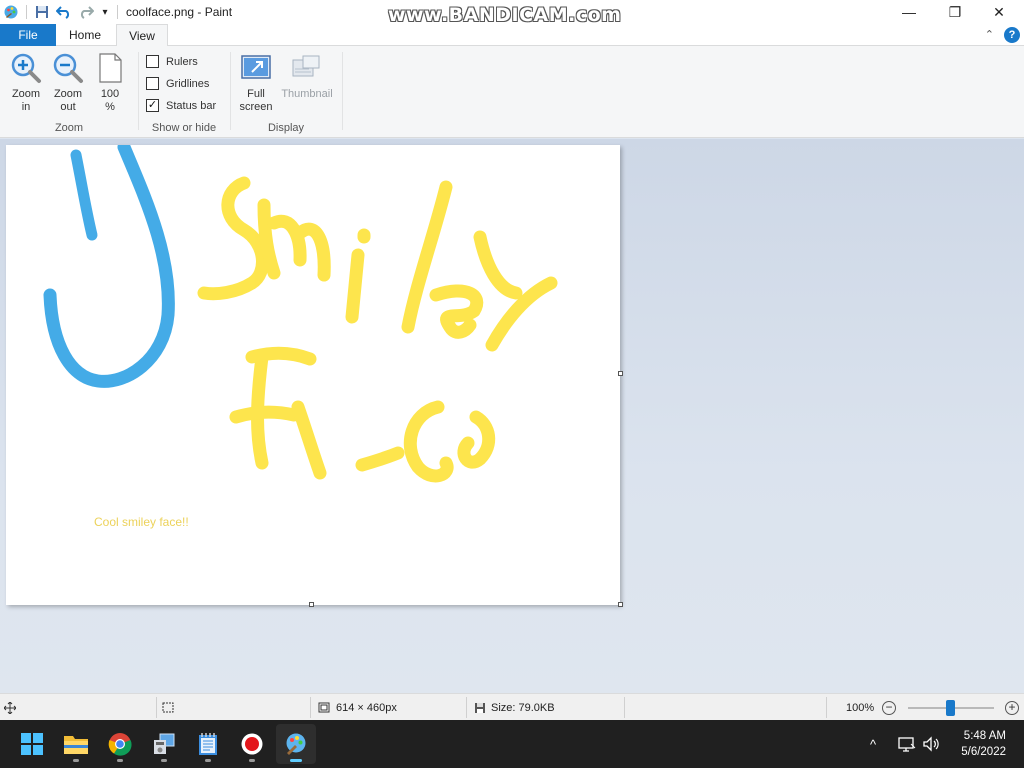 This screenshot has height=768, width=1024. I want to click on customize-quick-access-icon: ▾, so click(105, 12).